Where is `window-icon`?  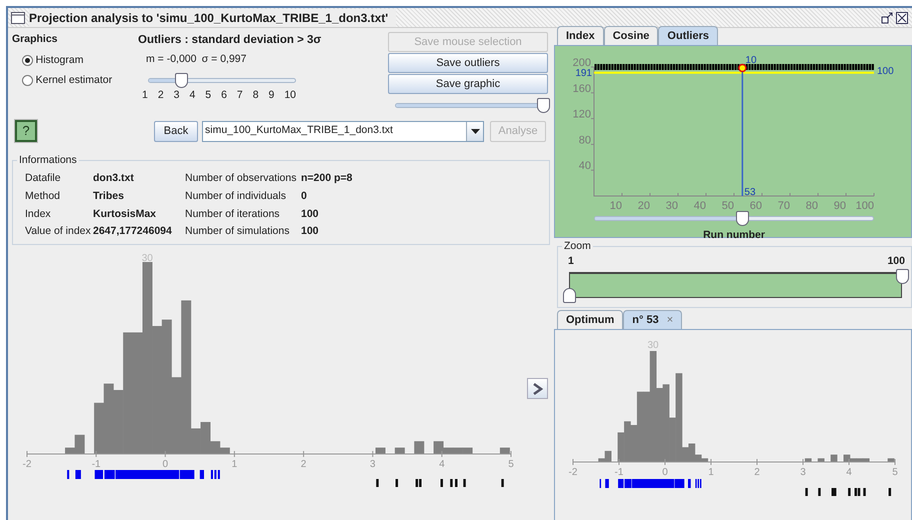
window-icon is located at coordinates (18, 18).